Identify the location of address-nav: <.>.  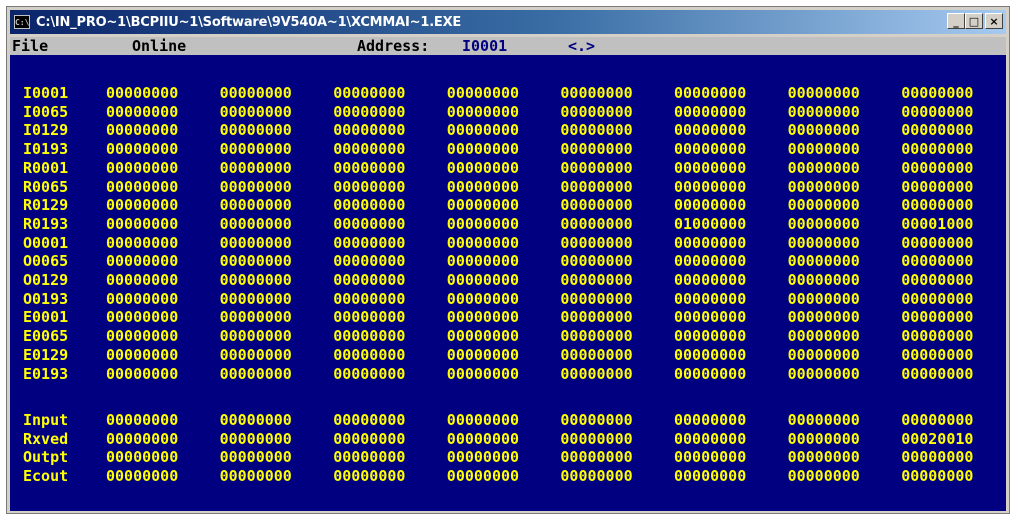
(581, 46).